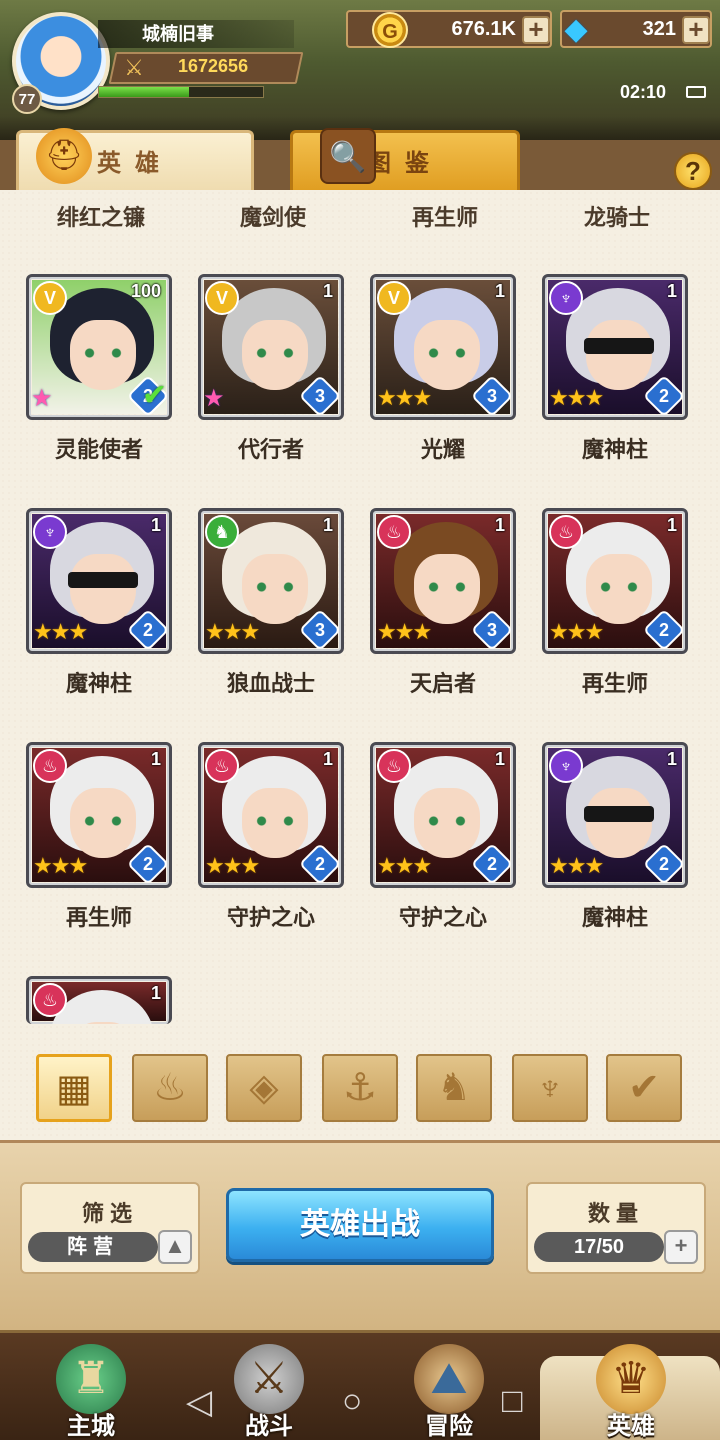 The width and height of the screenshot is (720, 1440). What do you see at coordinates (214, 398) in the screenshot?
I see `rainbow-star-icon: ★` at bounding box center [214, 398].